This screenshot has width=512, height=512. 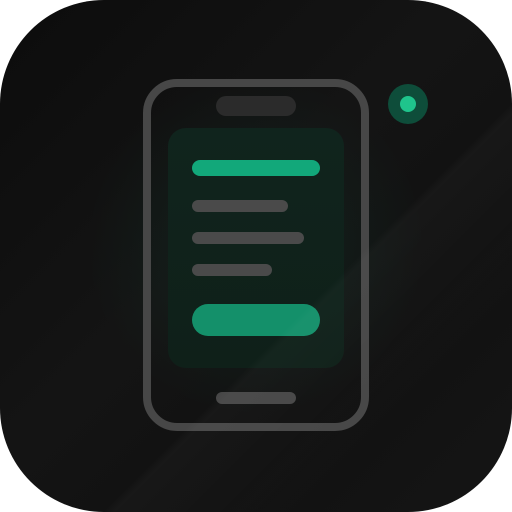 What do you see at coordinates (256, 320) in the screenshot?
I see `screen-cta-button` at bounding box center [256, 320].